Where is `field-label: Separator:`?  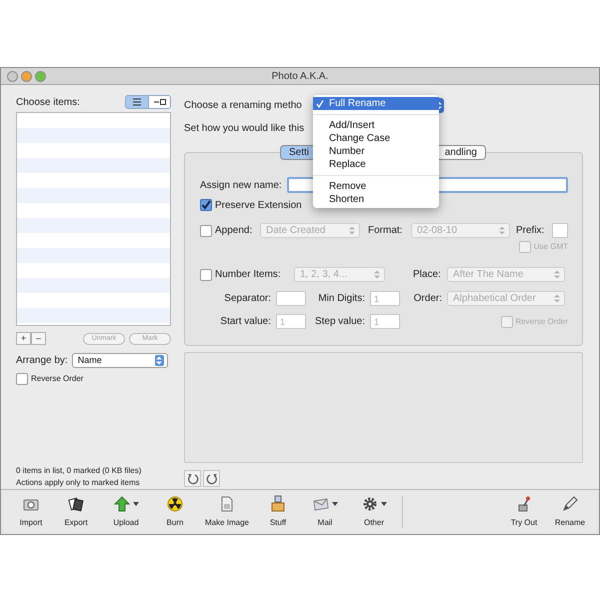 field-label: Separator: is located at coordinates (247, 299).